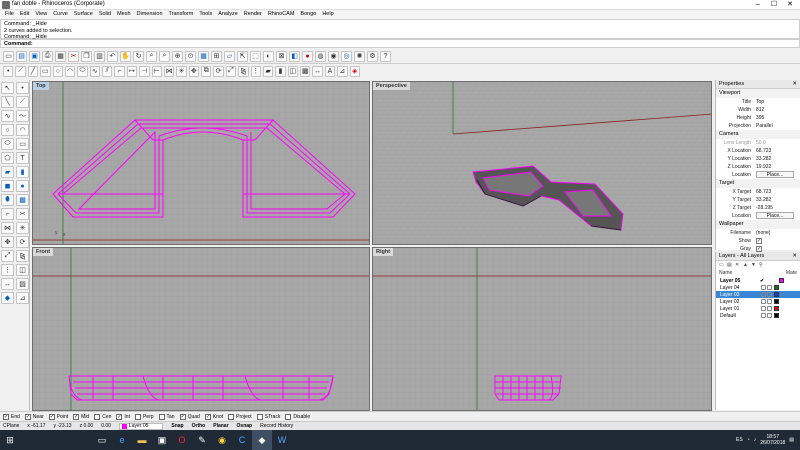 The height and width of the screenshot is (450, 800). Describe the element at coordinates (245, 426) in the screenshot. I see `osnap-toggle: Osnap` at that location.